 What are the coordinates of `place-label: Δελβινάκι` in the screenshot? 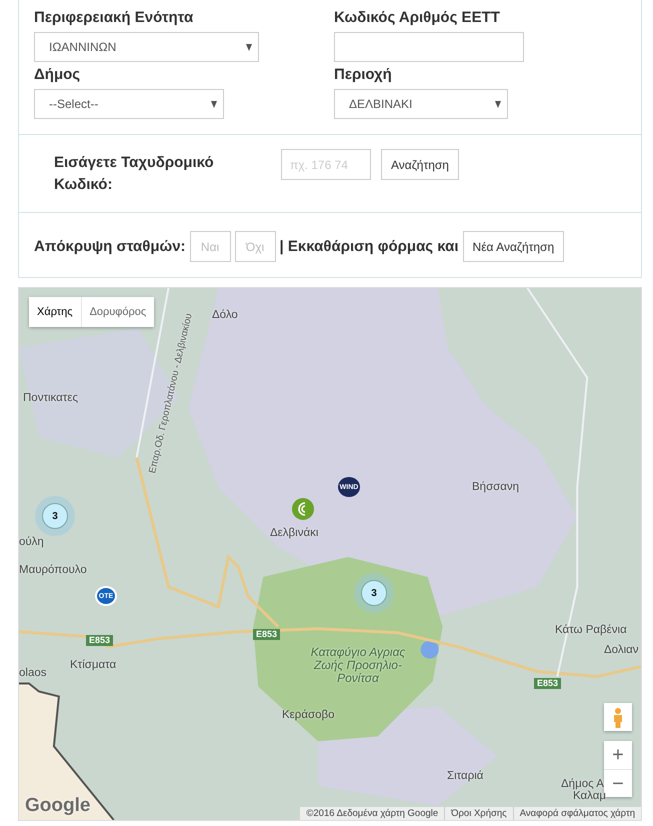 It's located at (294, 533).